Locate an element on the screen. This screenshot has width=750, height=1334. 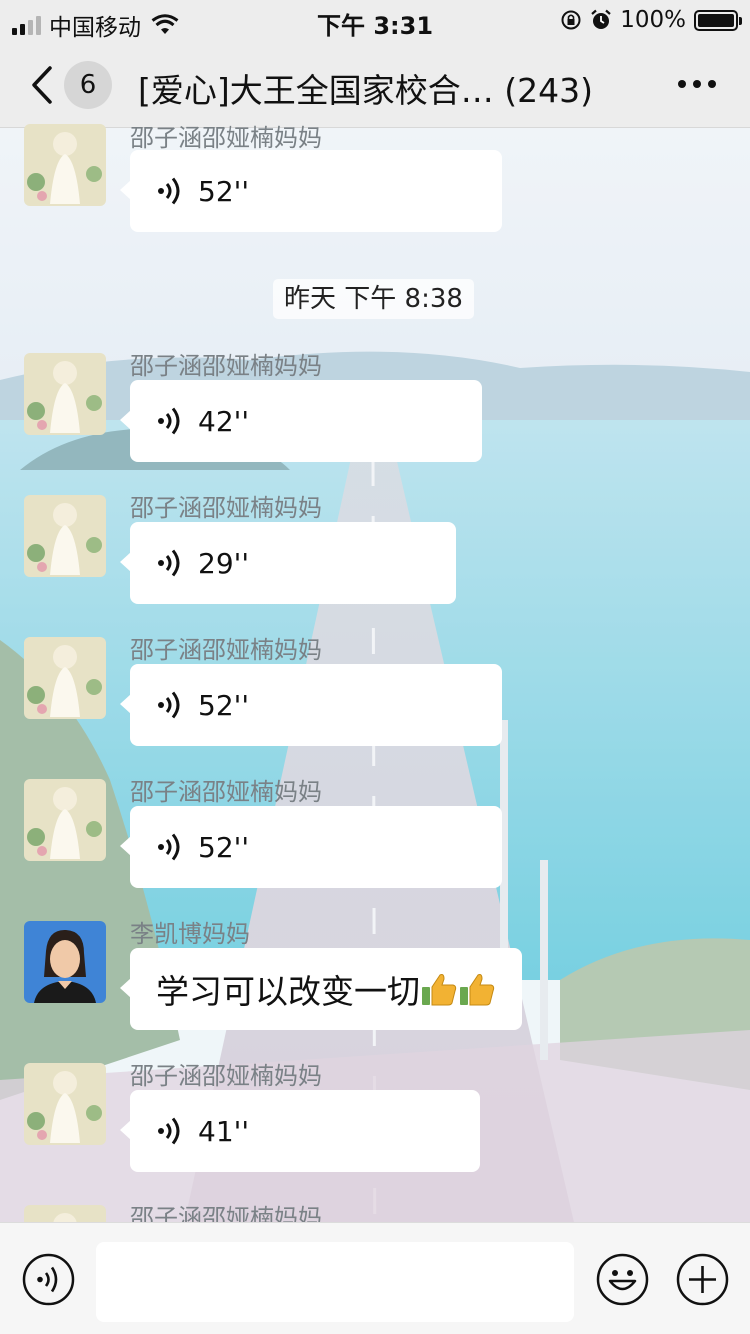
chat-title: [爱心]大王全国家校合… (243) is located at coordinates (365, 90).